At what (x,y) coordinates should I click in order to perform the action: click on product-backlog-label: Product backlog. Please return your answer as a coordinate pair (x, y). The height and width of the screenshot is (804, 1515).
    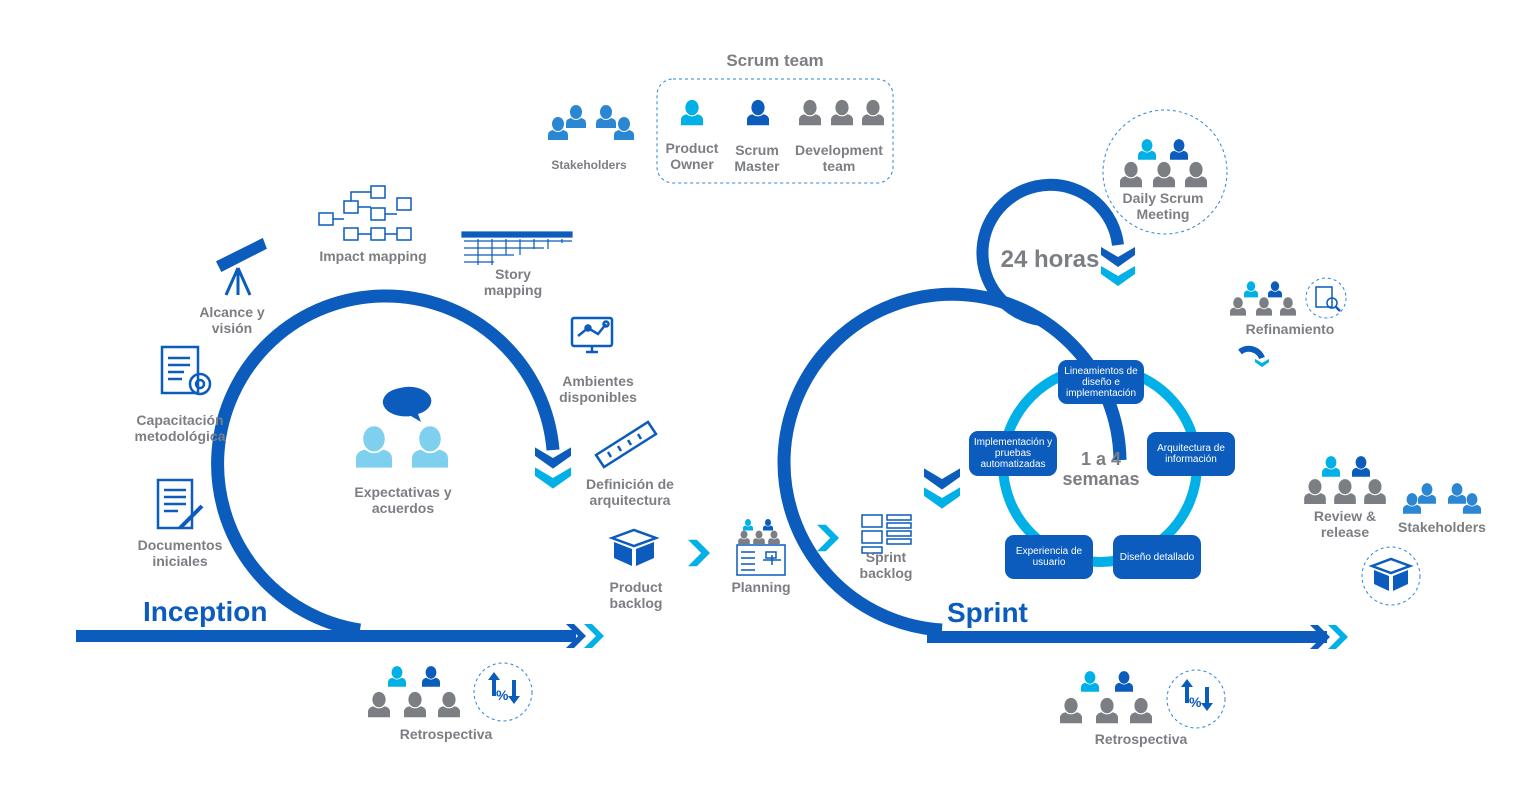
    Looking at the image, I should click on (636, 595).